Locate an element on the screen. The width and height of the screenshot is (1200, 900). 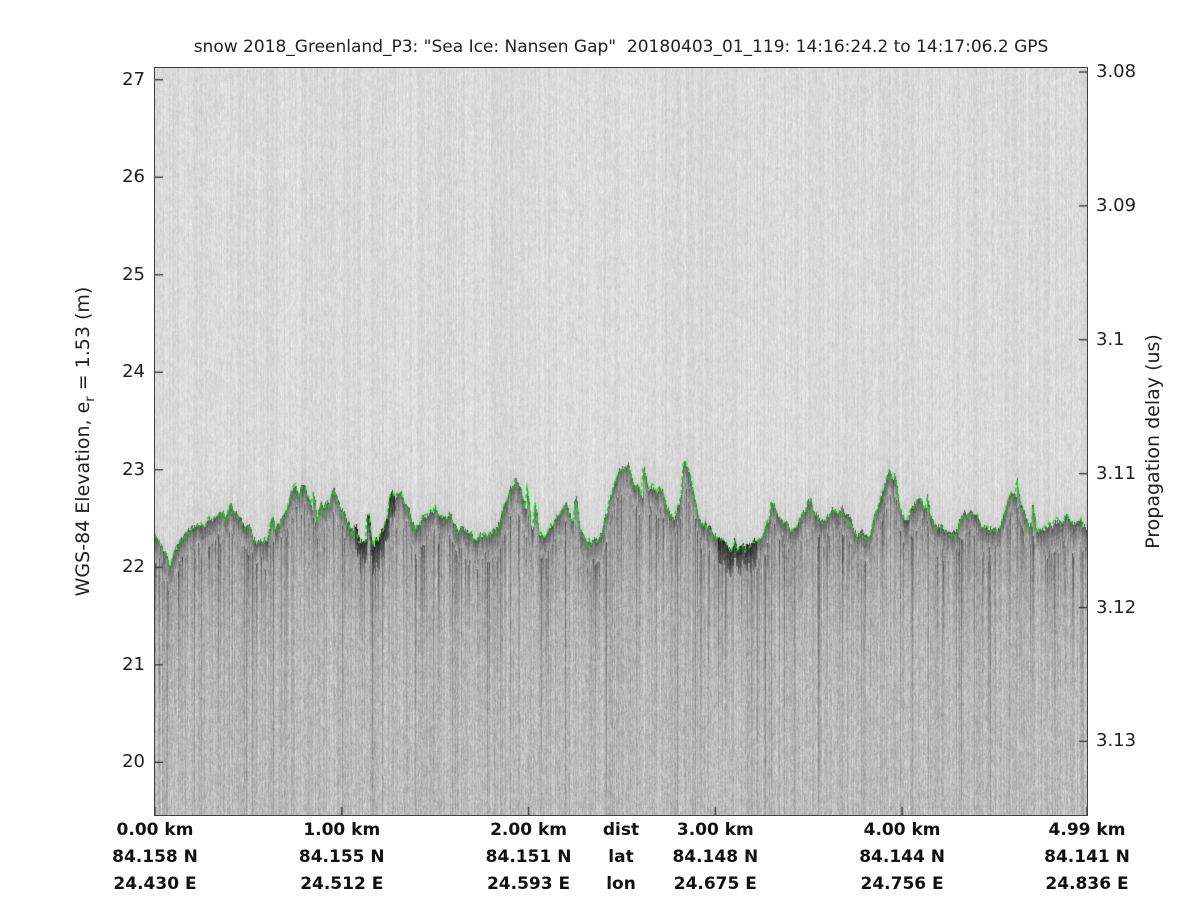
latitude-label: 84.151 N is located at coordinates (528, 857).